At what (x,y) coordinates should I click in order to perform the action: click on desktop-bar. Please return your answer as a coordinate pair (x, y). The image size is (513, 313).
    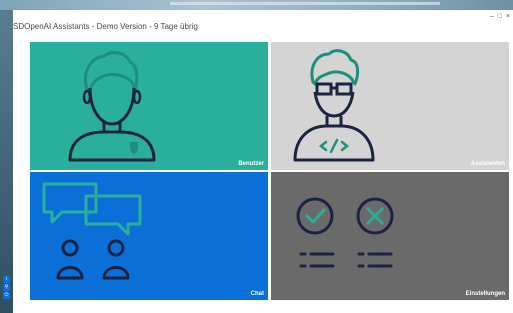
    Looking at the image, I should click on (305, 3).